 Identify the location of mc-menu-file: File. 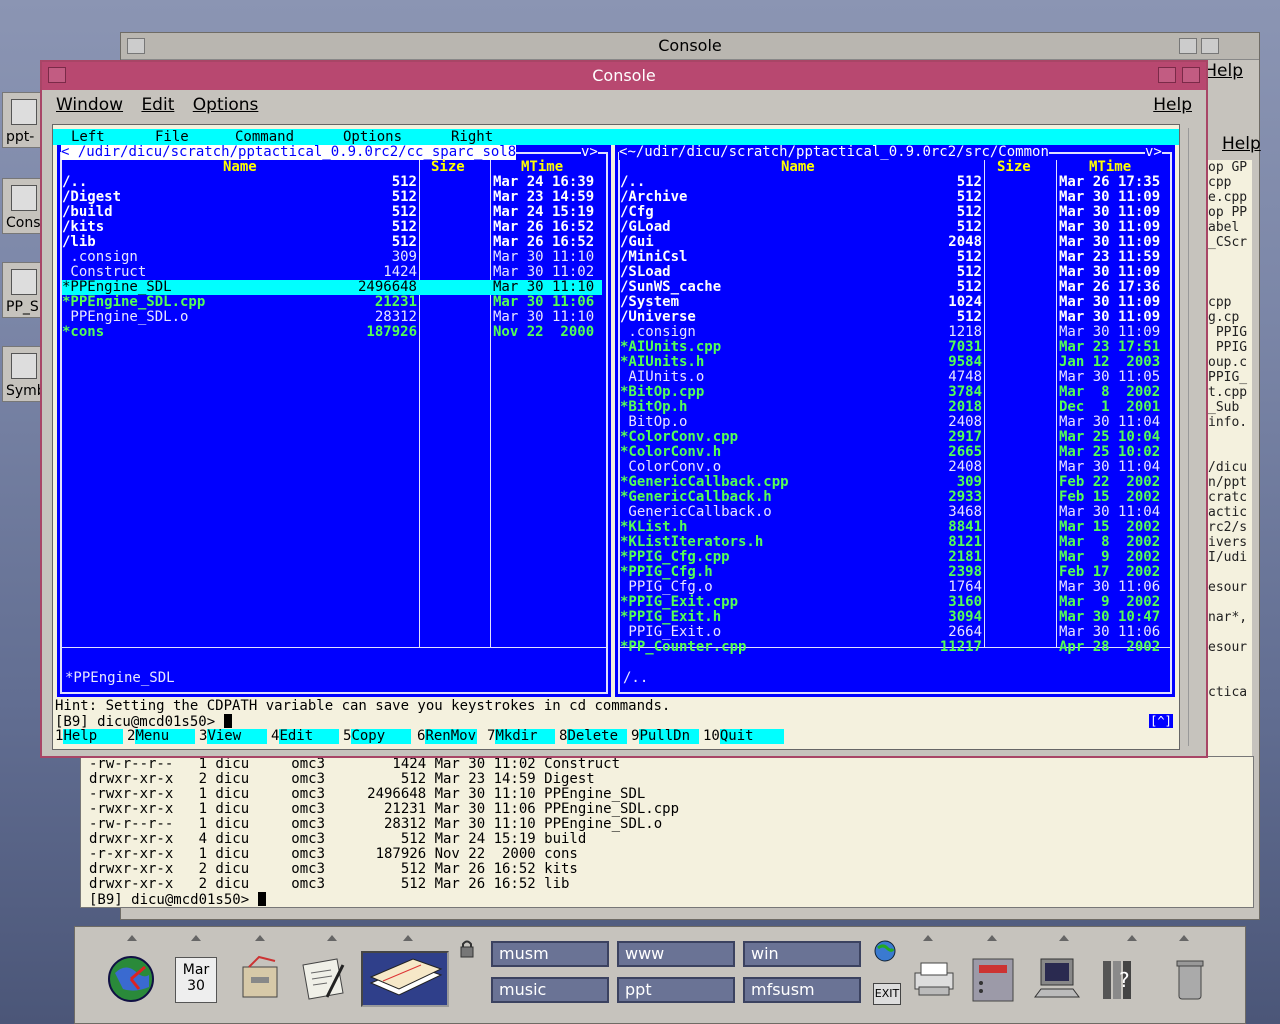
(172, 137).